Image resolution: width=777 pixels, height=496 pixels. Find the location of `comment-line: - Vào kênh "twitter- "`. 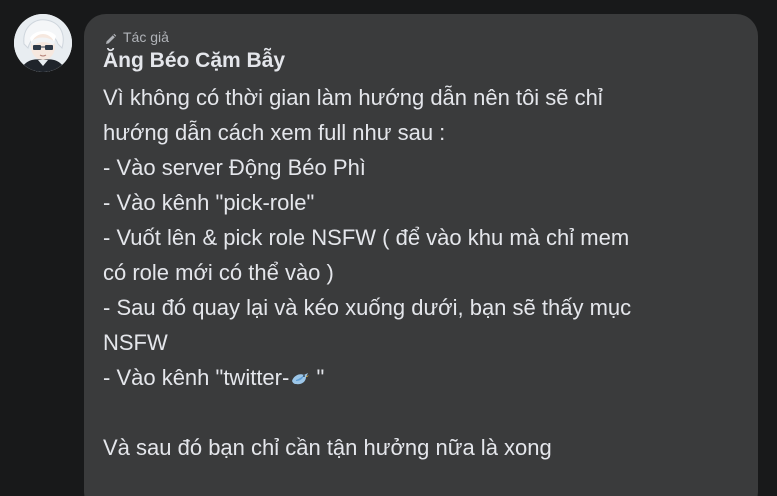

comment-line: - Vào kênh "twitter- " is located at coordinates (423, 377).